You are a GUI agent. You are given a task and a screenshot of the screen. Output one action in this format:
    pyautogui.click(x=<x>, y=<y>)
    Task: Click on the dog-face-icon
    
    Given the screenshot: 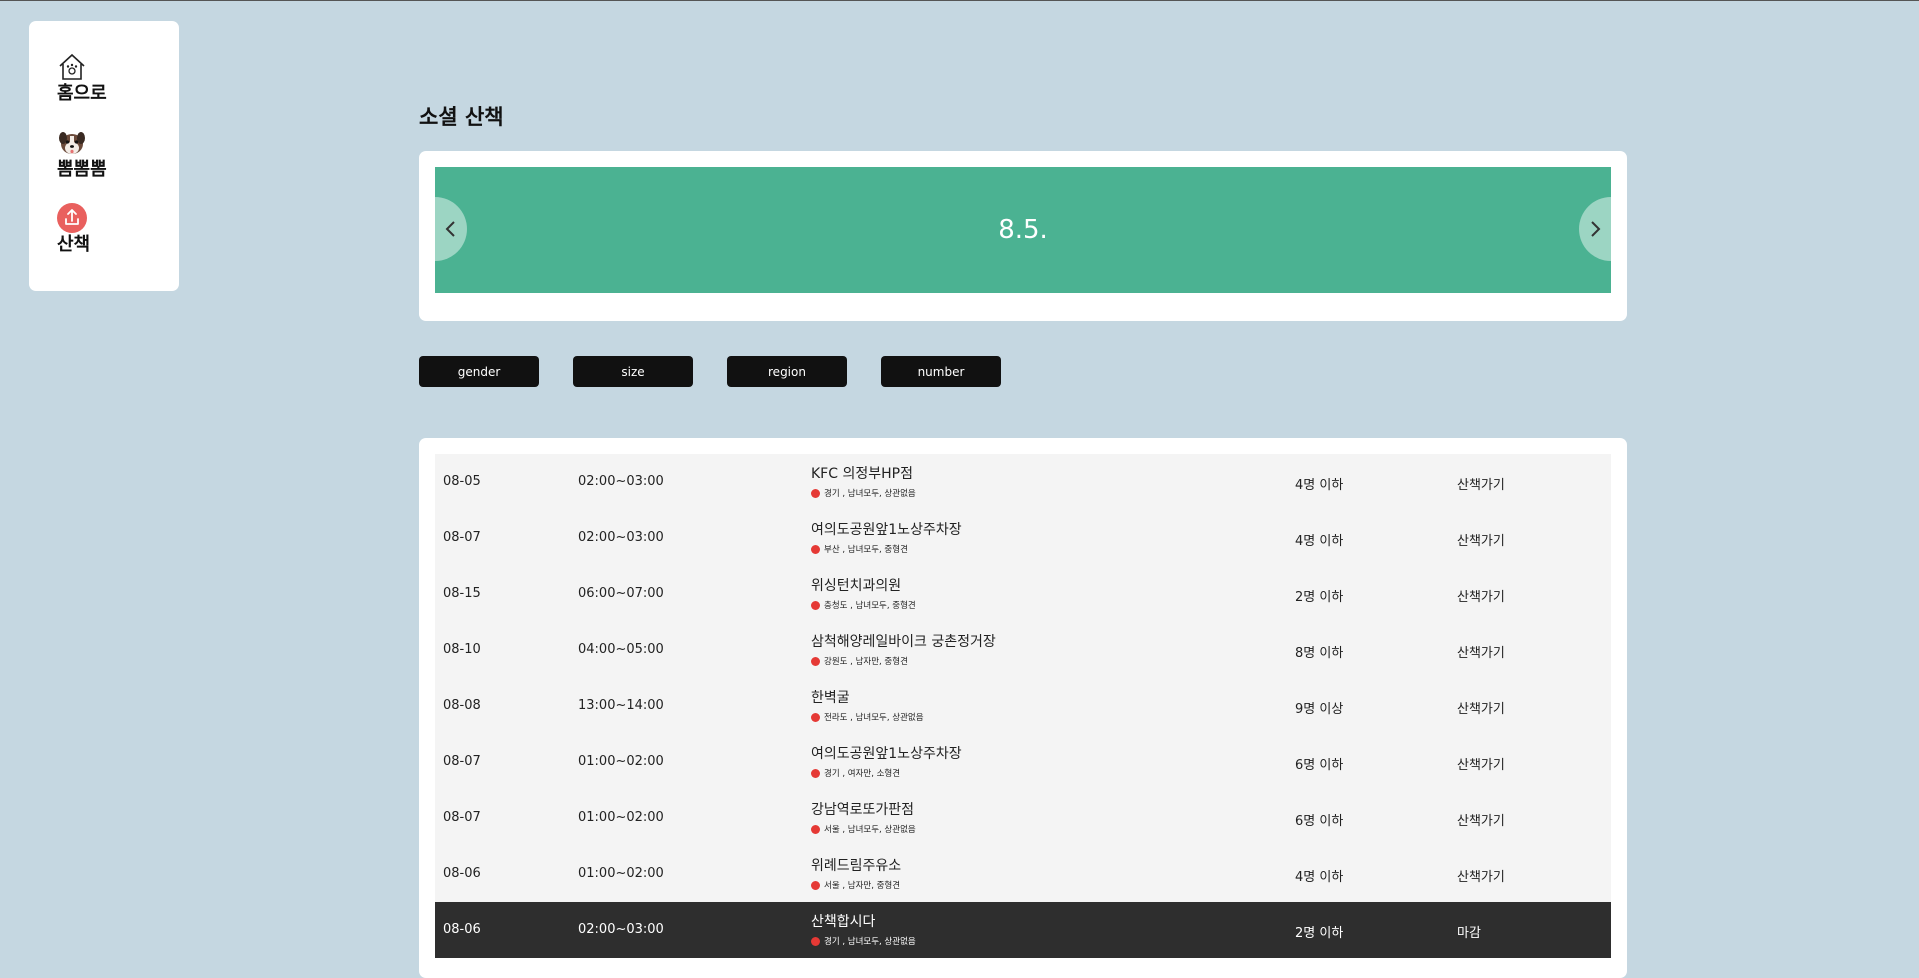 What is the action you would take?
    pyautogui.click(x=72, y=143)
    